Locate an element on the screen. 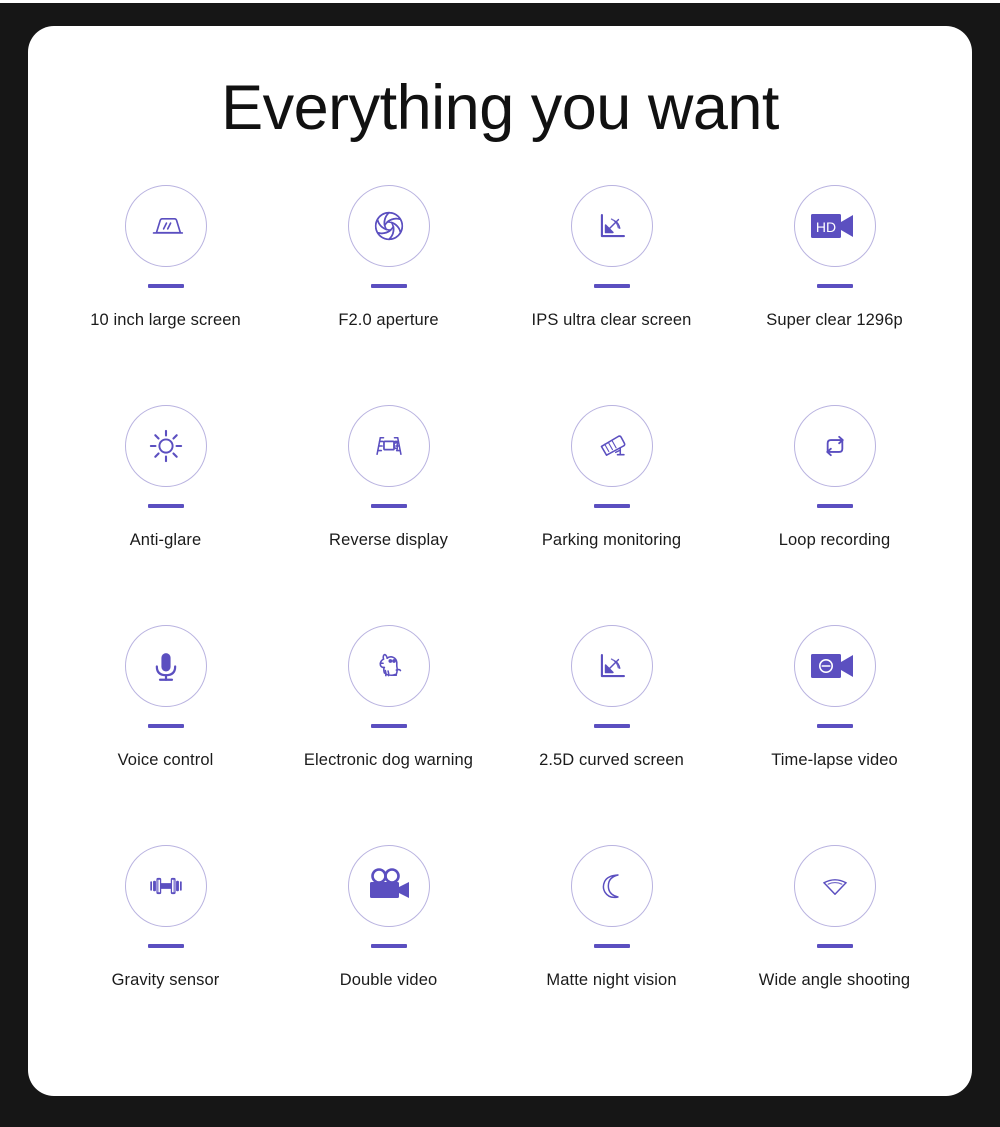  crescent-moon-icon is located at coordinates (611, 886).